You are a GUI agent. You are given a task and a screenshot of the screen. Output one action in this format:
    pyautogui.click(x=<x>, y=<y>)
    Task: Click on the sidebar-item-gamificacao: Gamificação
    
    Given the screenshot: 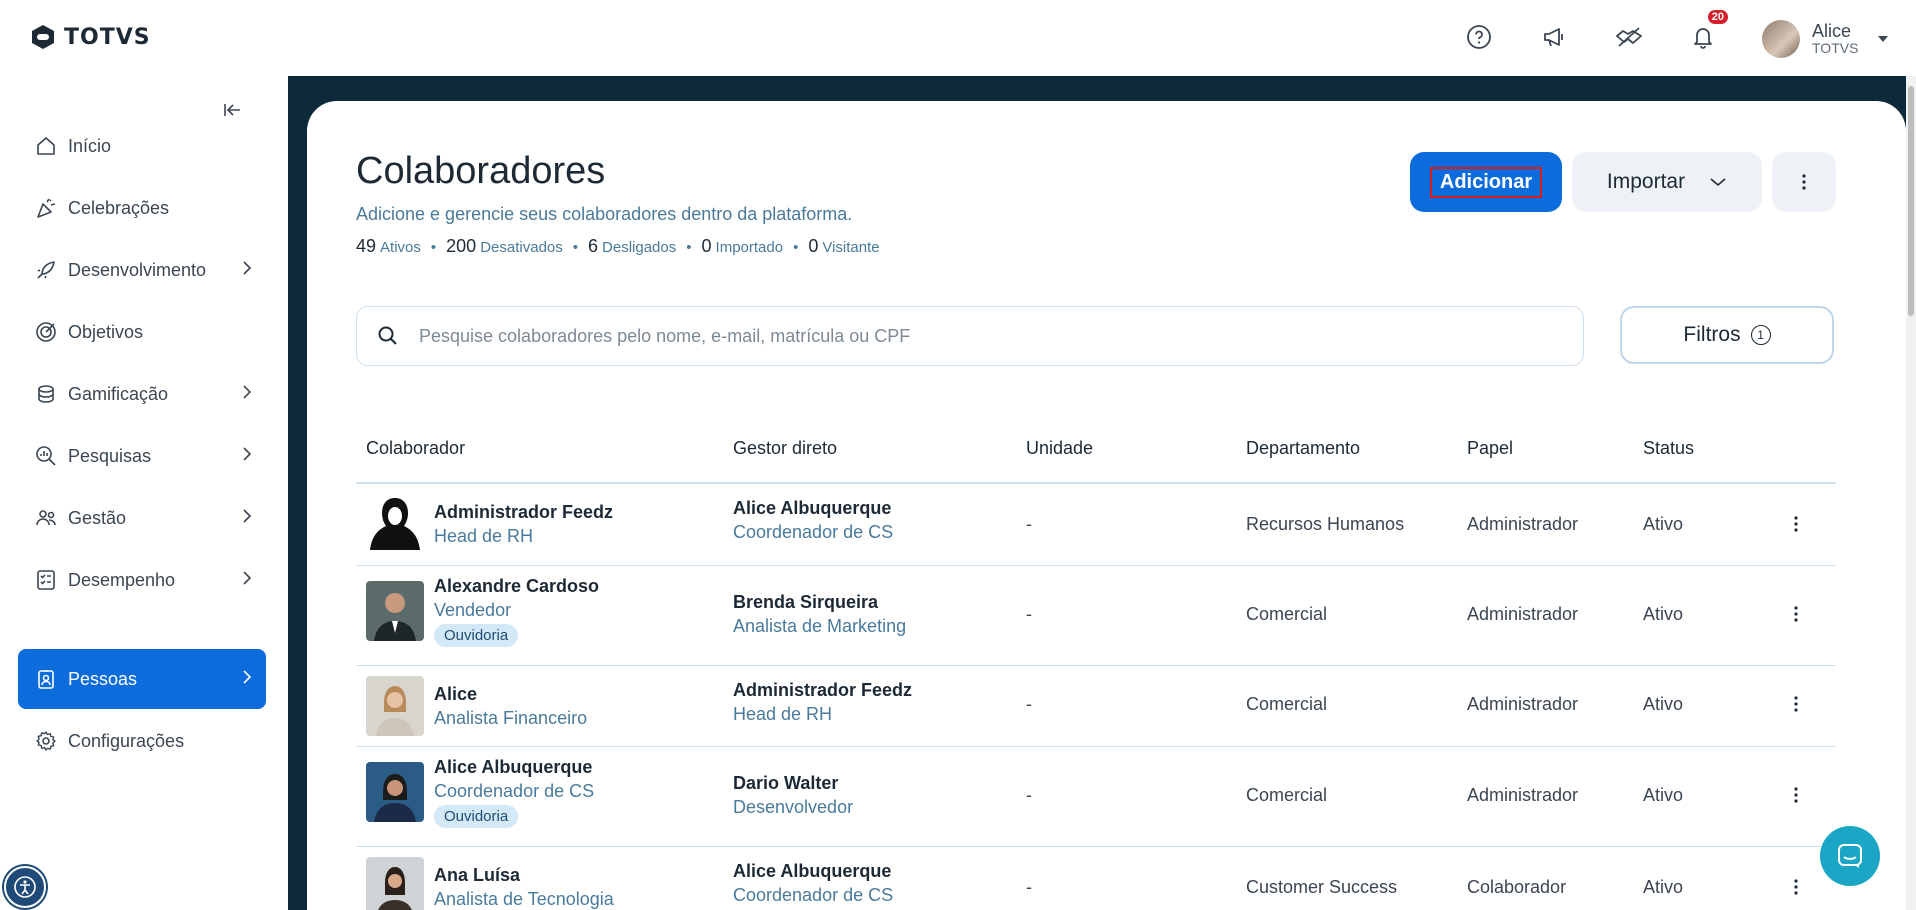 What is the action you would take?
    pyautogui.click(x=142, y=394)
    